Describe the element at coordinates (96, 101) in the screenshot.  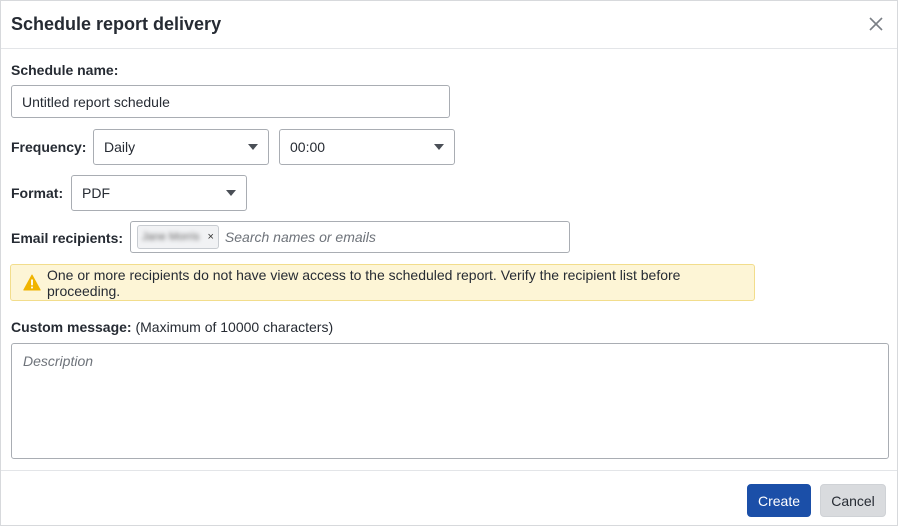
I see `schedule-name-value: Untitled report schedule` at that location.